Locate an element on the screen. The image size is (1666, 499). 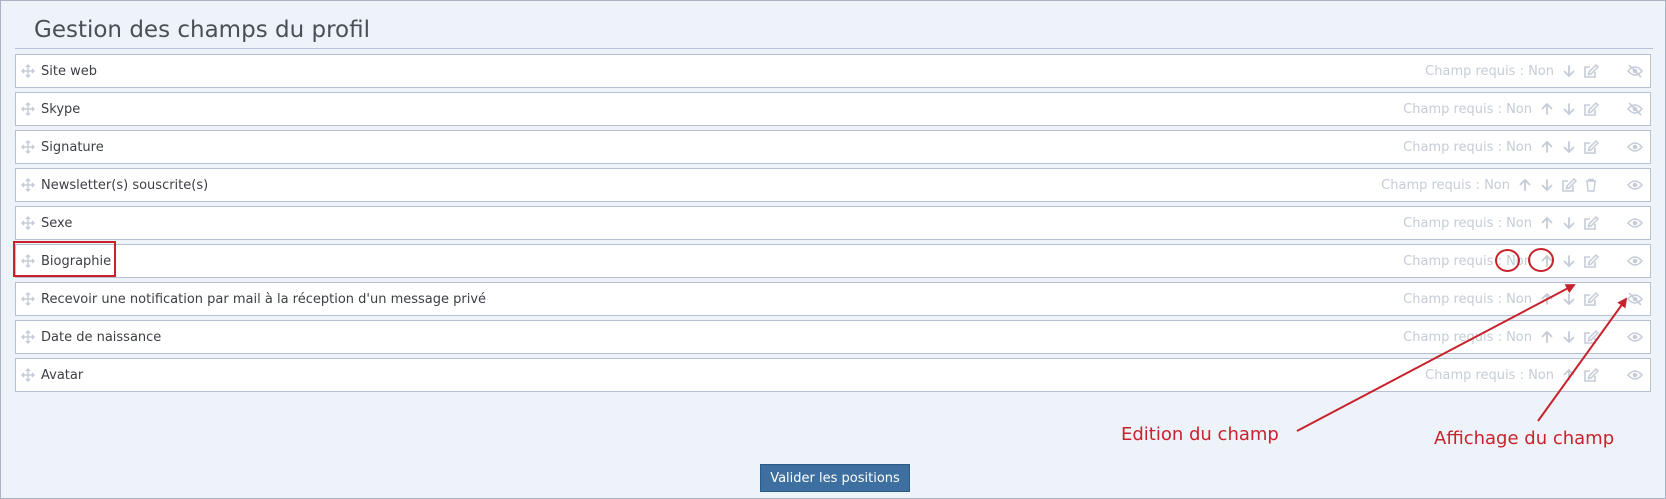
edit-annotation-label: Edition du champ is located at coordinates (1200, 434).